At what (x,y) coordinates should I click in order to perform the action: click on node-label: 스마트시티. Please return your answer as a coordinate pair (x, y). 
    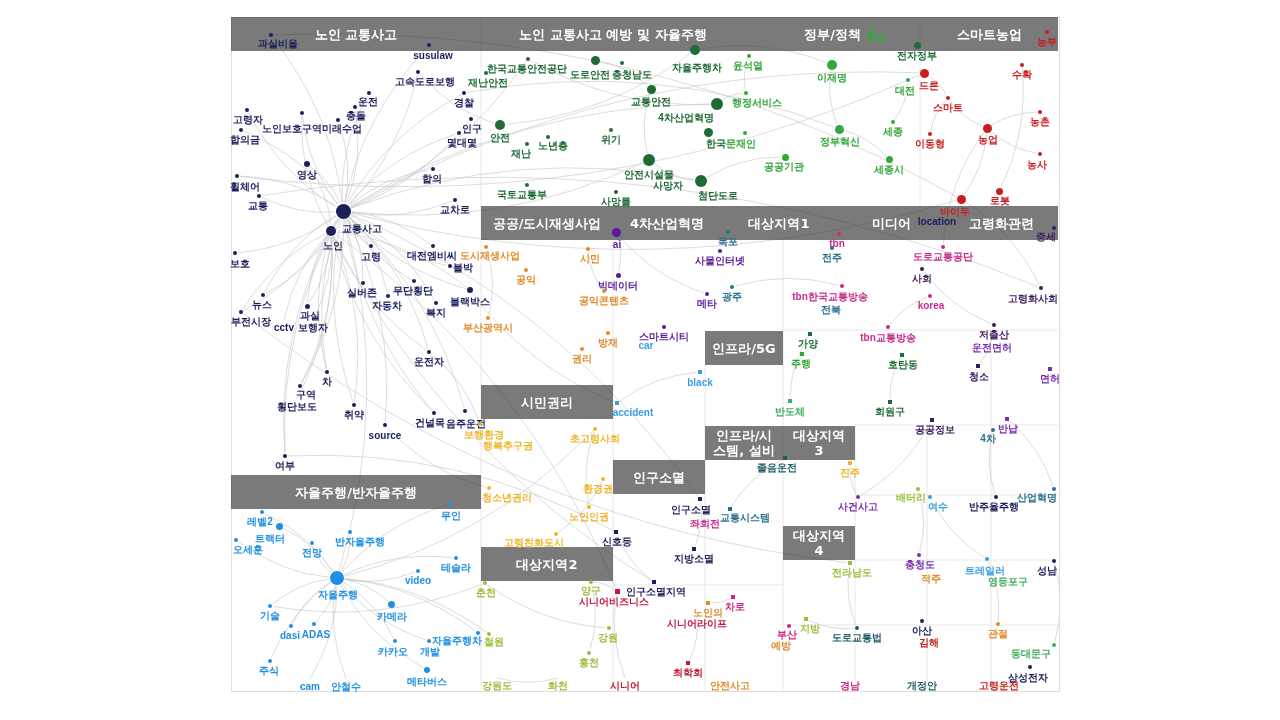
    Looking at the image, I should click on (664, 336).